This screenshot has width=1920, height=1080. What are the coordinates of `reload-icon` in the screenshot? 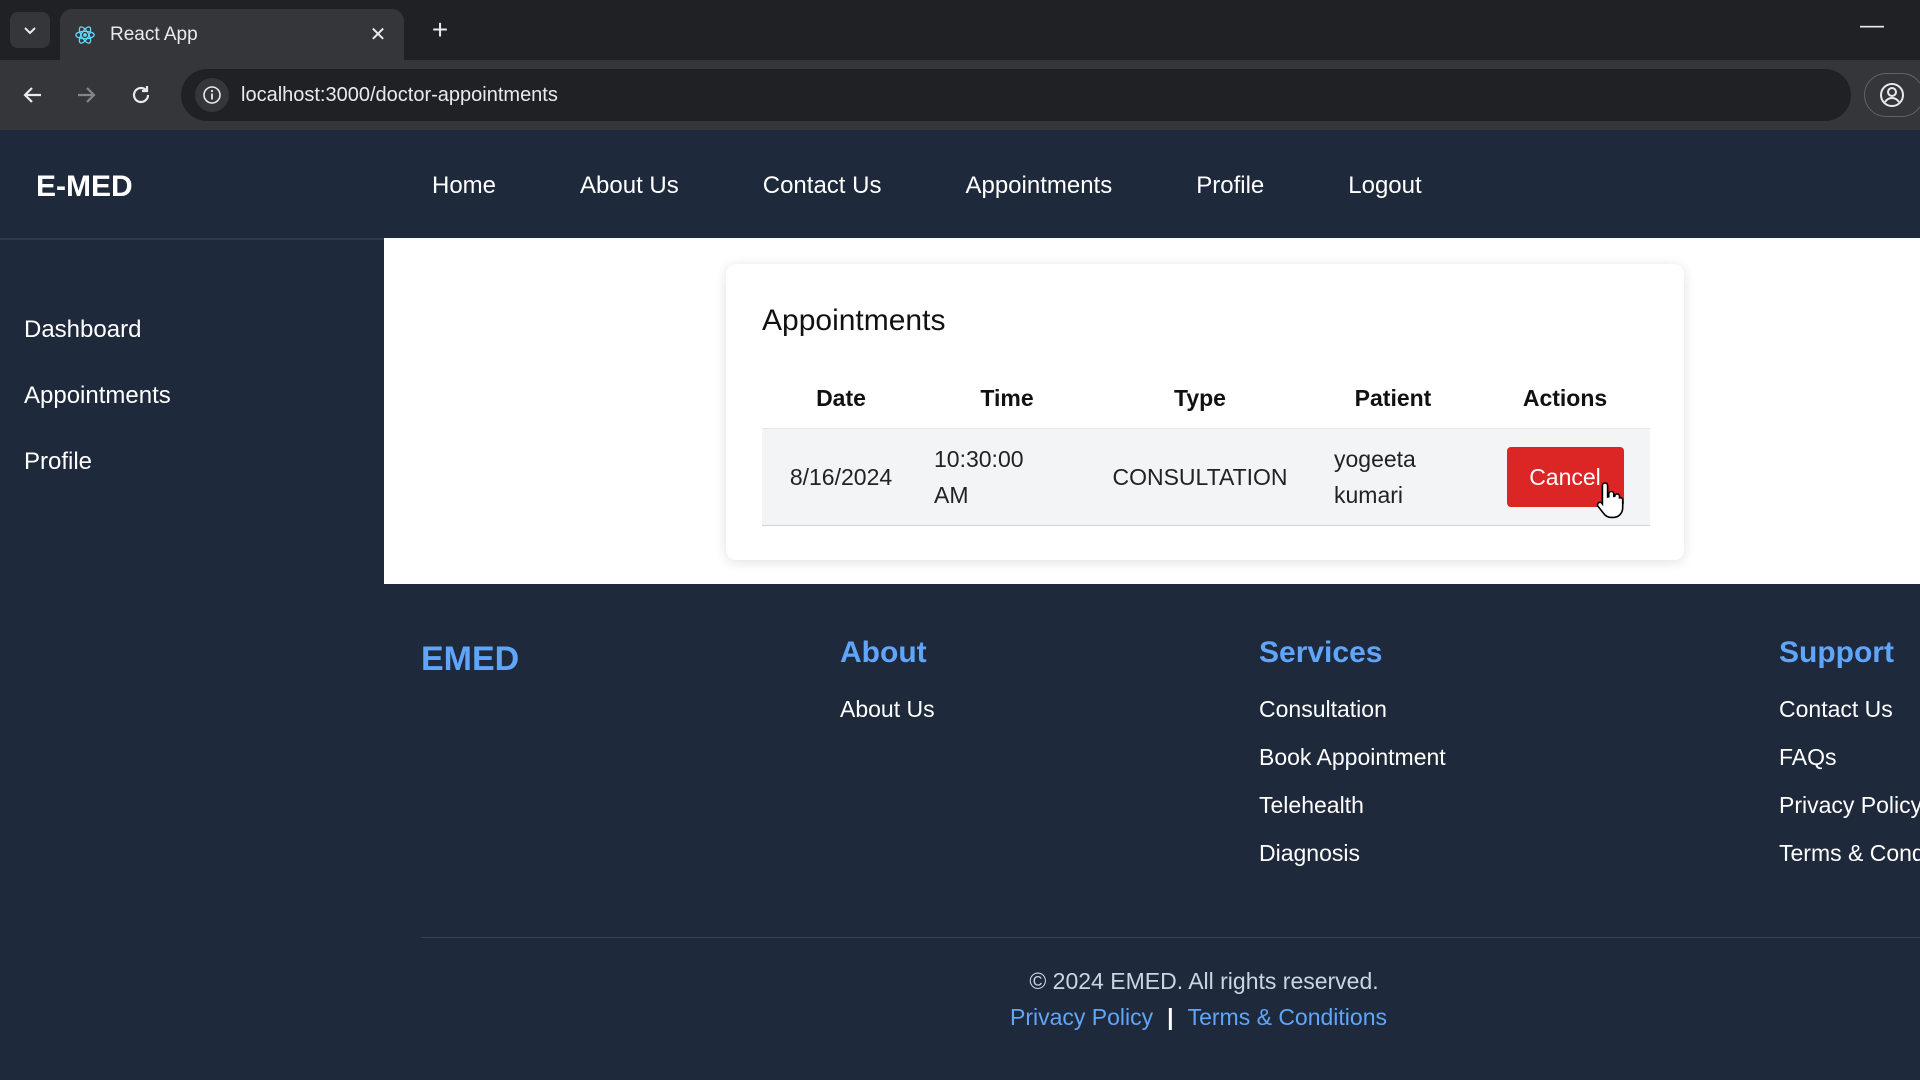 It's located at (141, 95).